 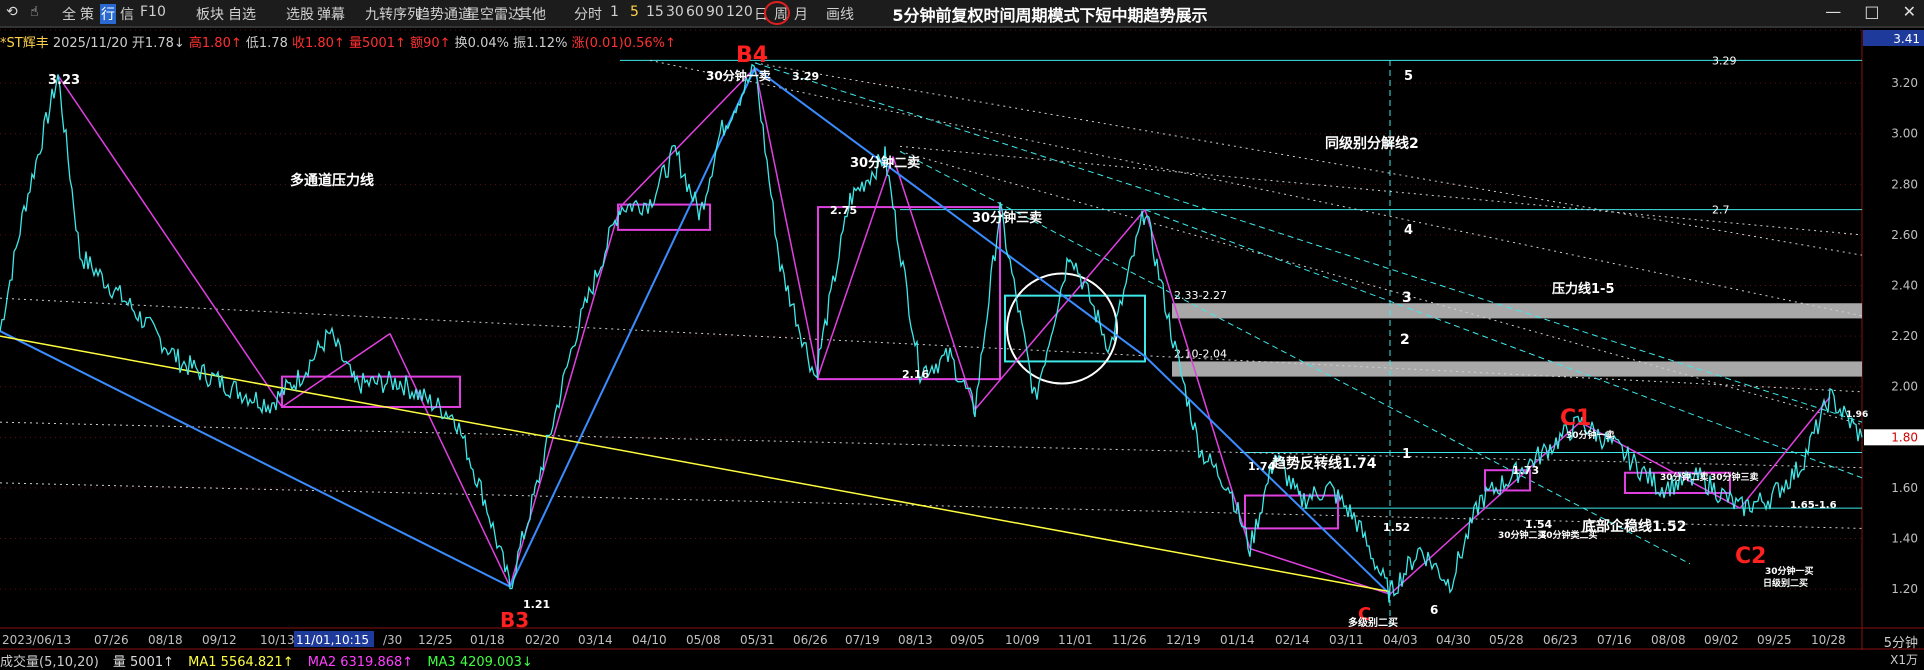 What do you see at coordinates (219, 640) in the screenshot?
I see `date-tick-label: 09/12` at bounding box center [219, 640].